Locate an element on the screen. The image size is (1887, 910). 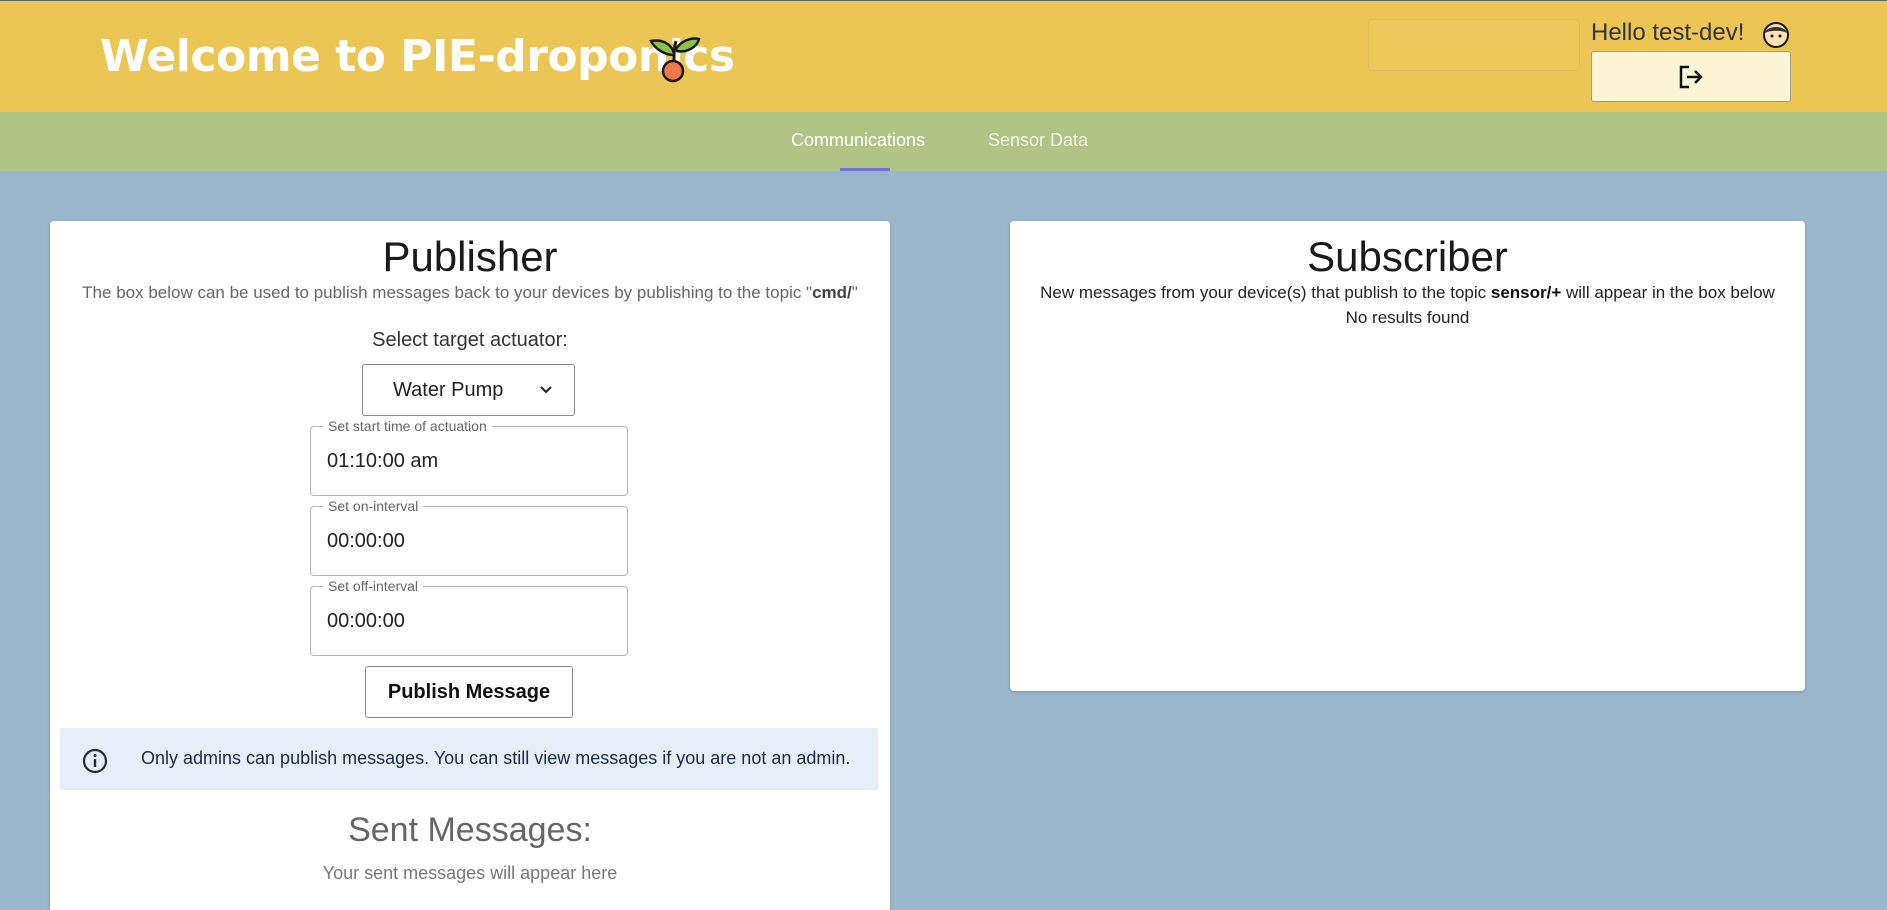
no-results-text: No results found is located at coordinates (1407, 317).